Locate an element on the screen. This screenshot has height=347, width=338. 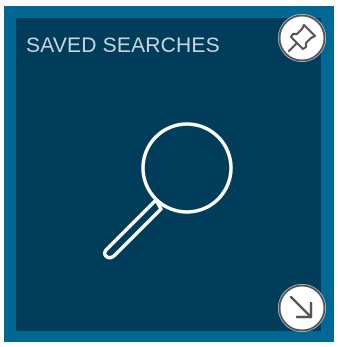
arrow-down-right-icon is located at coordinates (302, 308).